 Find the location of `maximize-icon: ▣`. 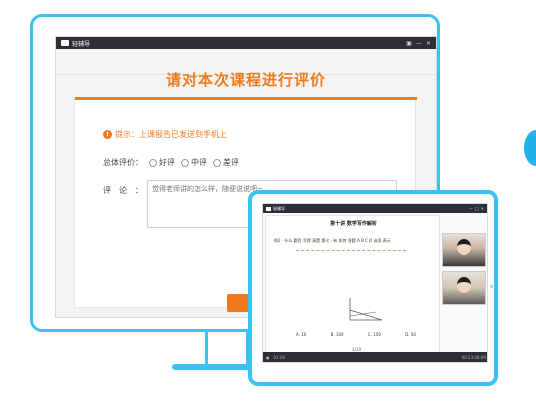

maximize-icon: ▣ is located at coordinates (409, 43).